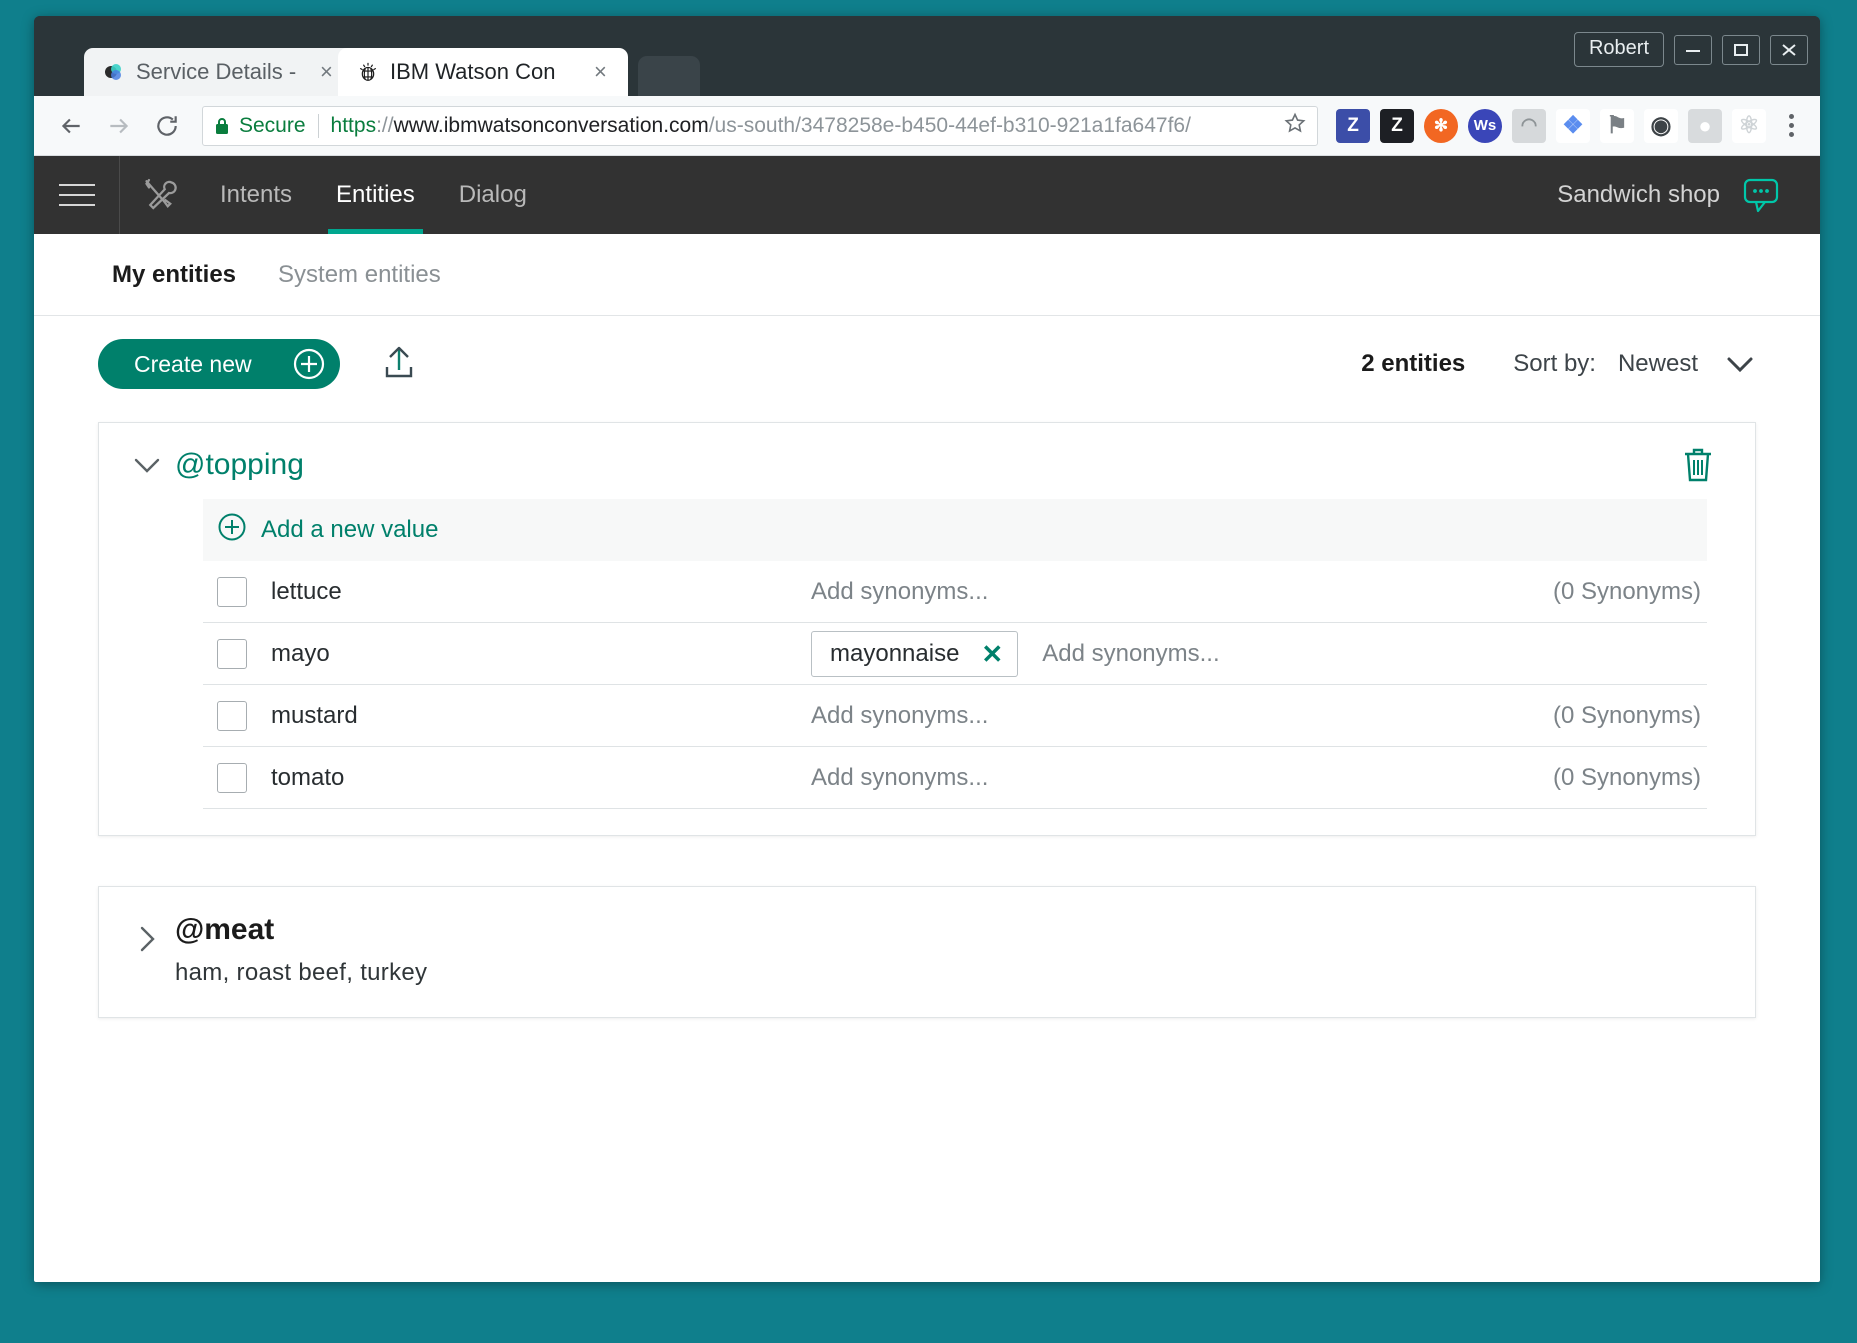 This screenshot has width=1857, height=1343. I want to click on value-name: mustard, so click(314, 715).